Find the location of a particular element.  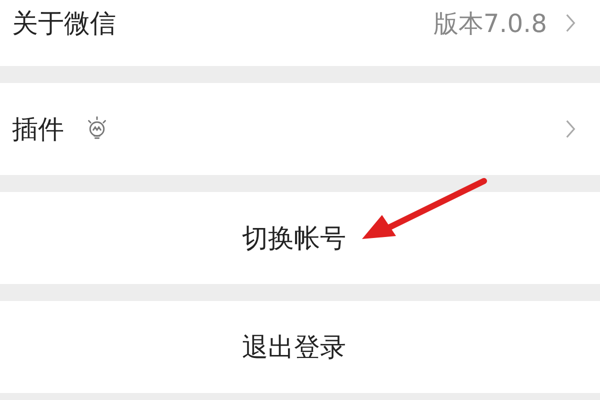

row-label: 关于微信 is located at coordinates (64, 24).